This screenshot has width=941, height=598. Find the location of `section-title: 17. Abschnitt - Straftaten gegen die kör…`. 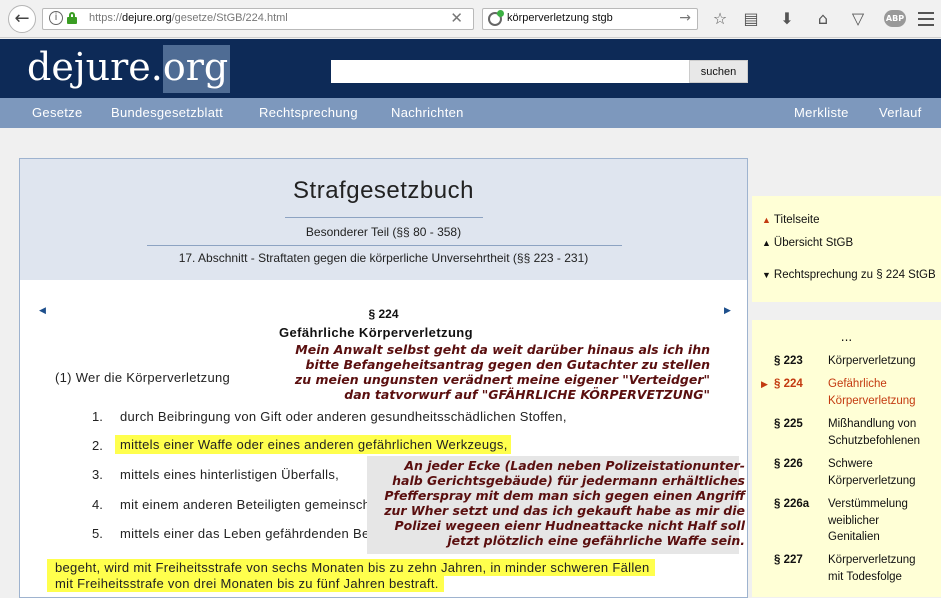

section-title: 17. Abschnitt - Straftaten gegen die kör… is located at coordinates (383, 258).